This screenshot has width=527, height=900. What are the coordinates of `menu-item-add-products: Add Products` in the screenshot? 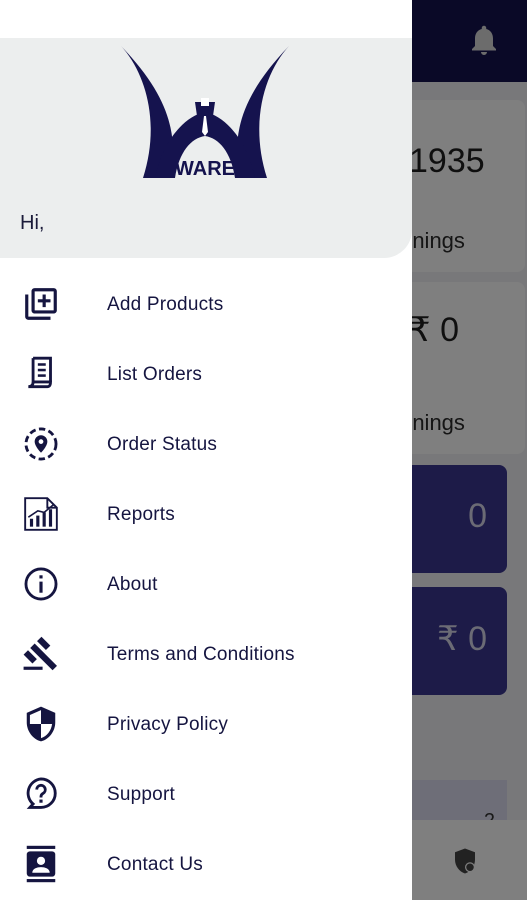 It's located at (206, 303).